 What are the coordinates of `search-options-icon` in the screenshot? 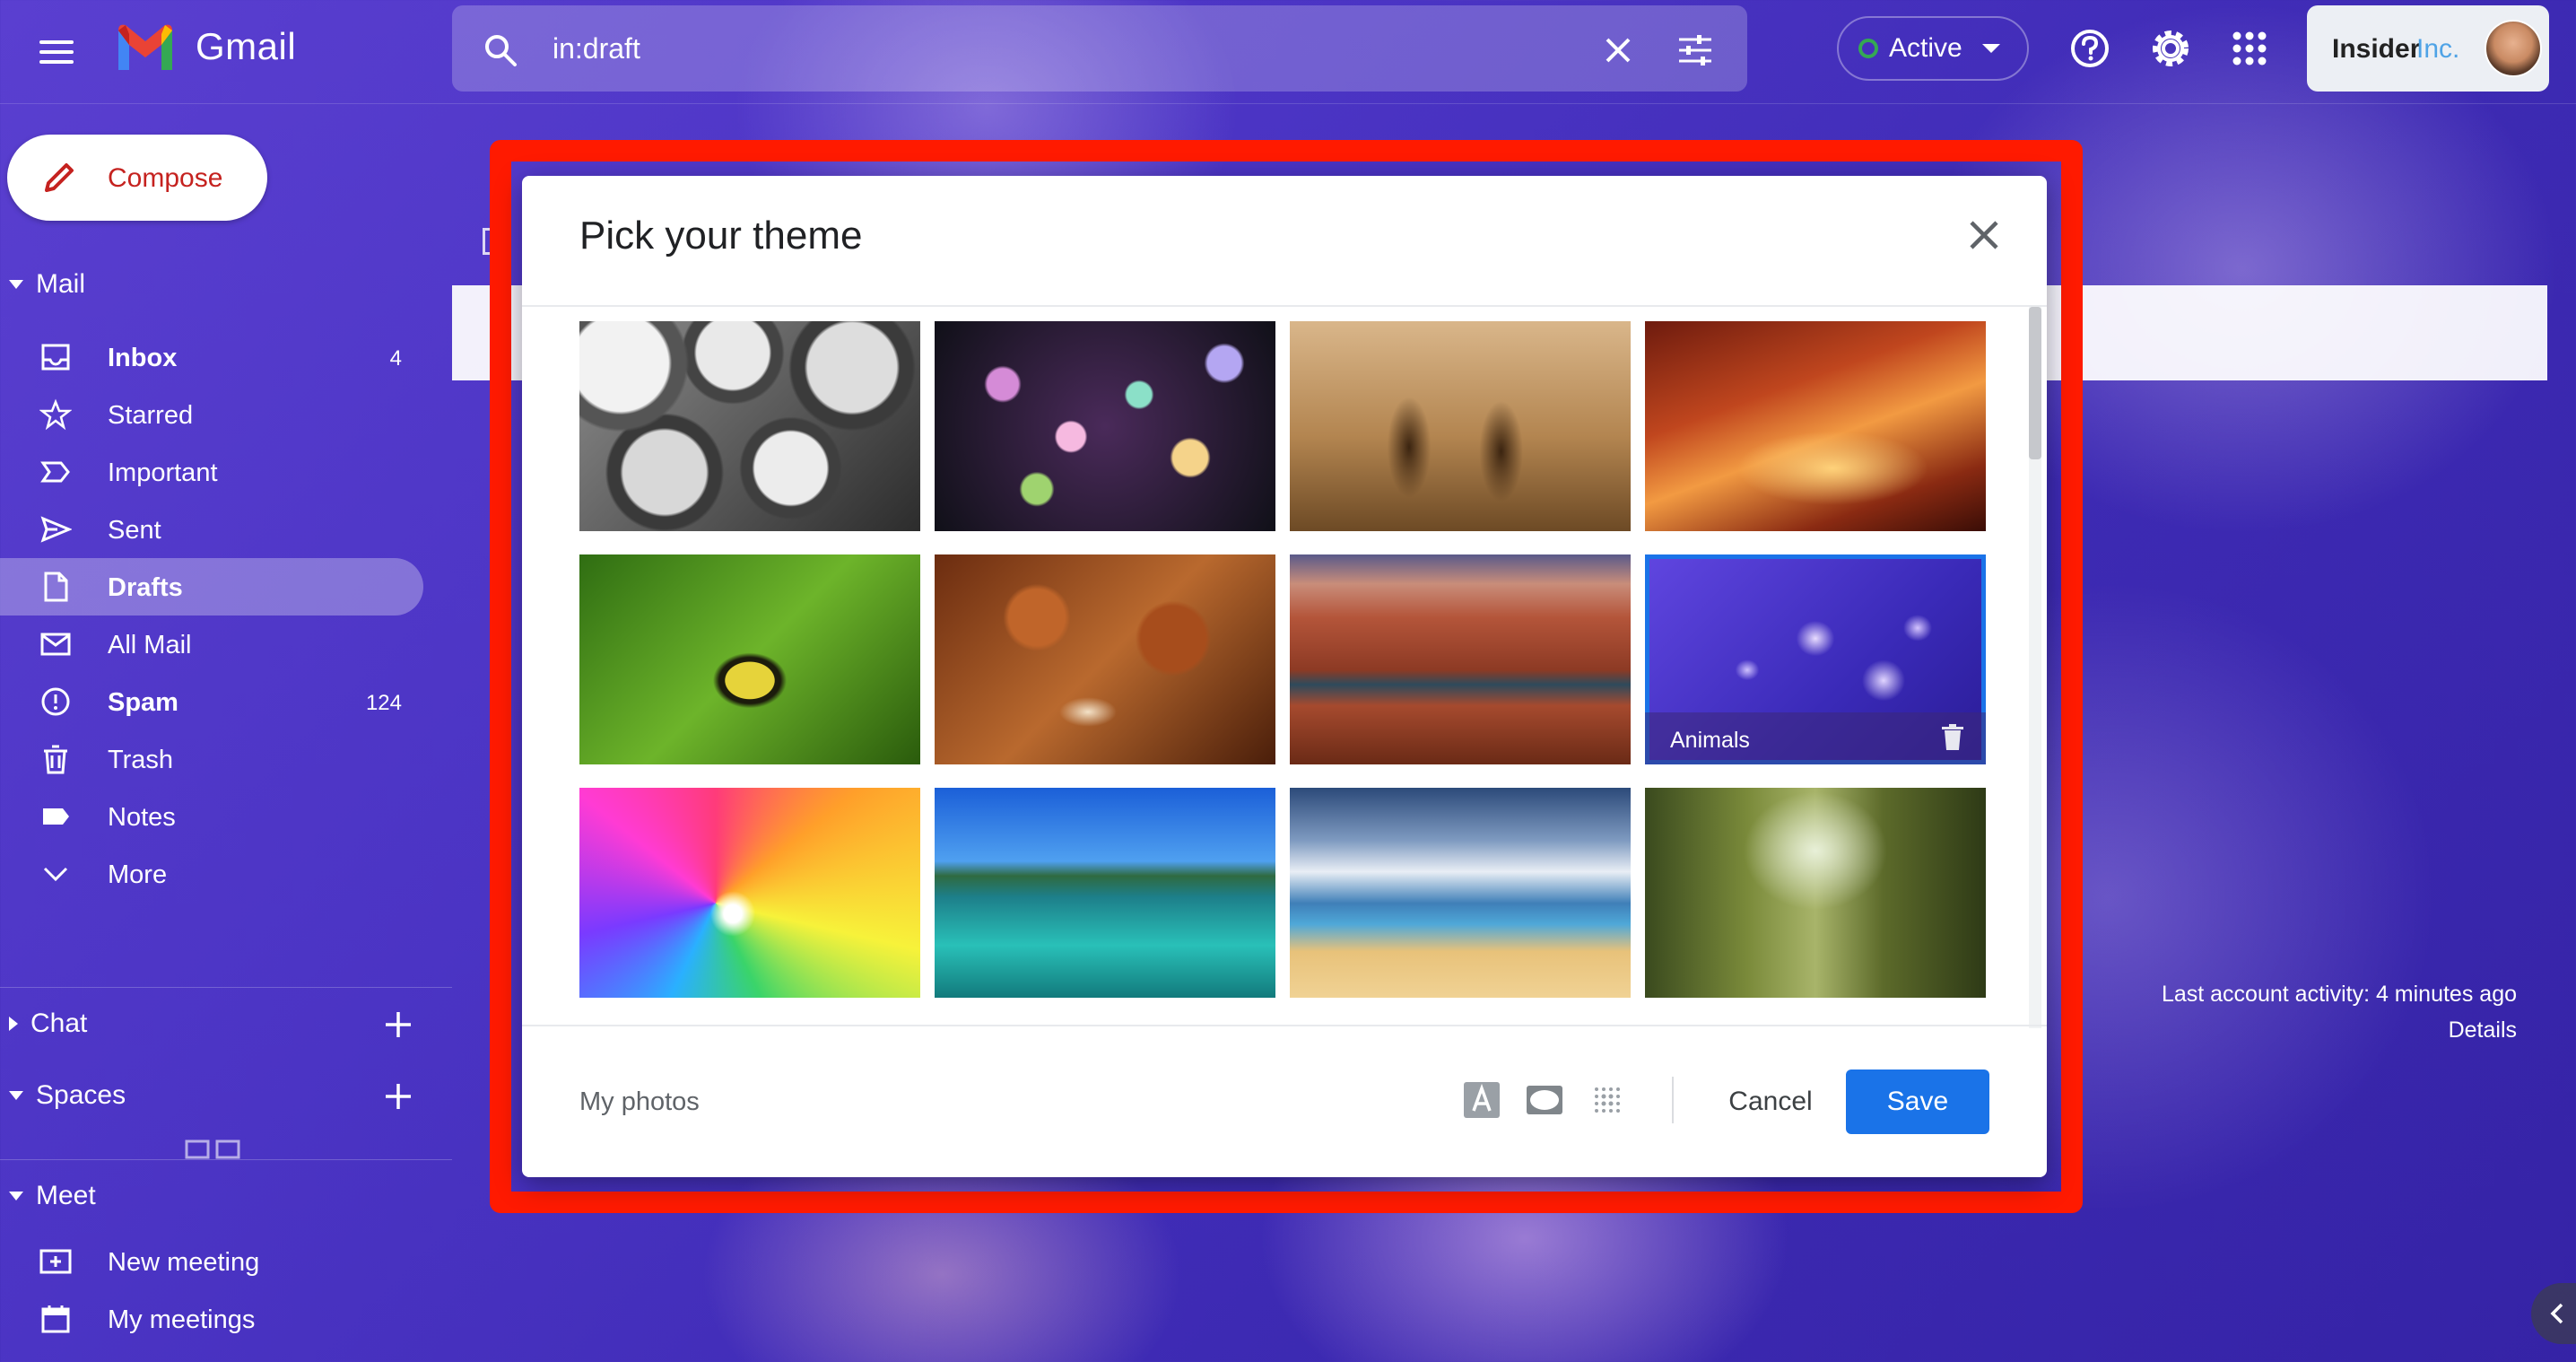 It's located at (1695, 51).